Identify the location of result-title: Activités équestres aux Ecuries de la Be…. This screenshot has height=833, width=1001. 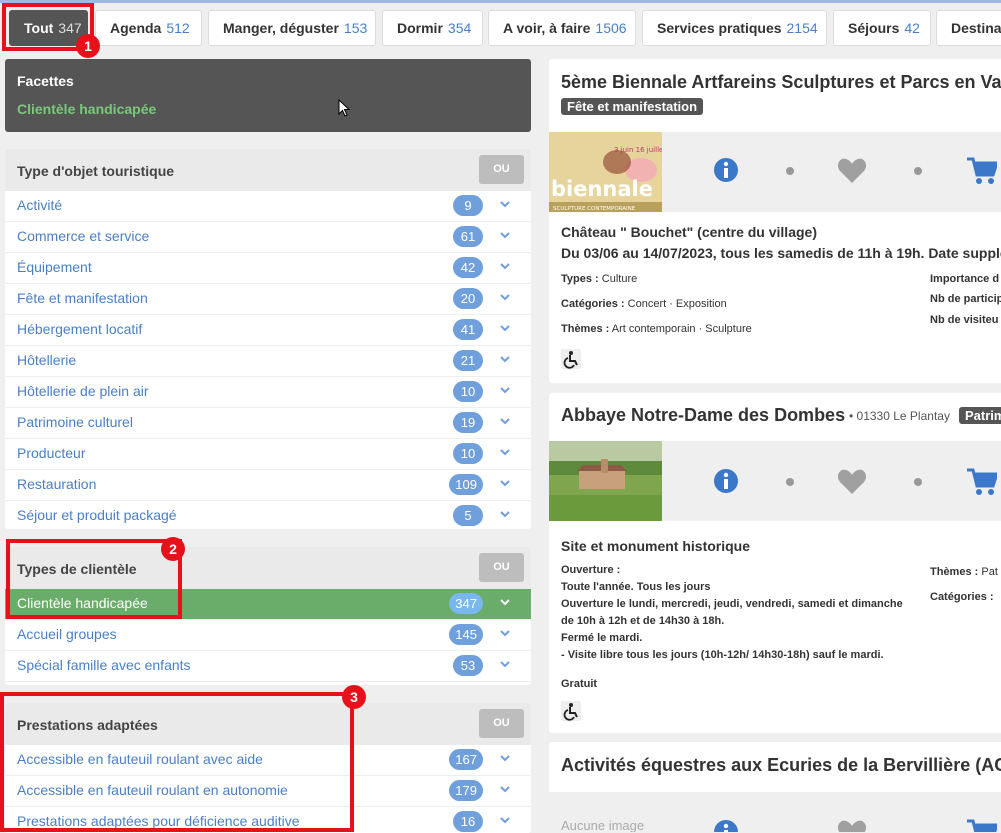
(781, 765).